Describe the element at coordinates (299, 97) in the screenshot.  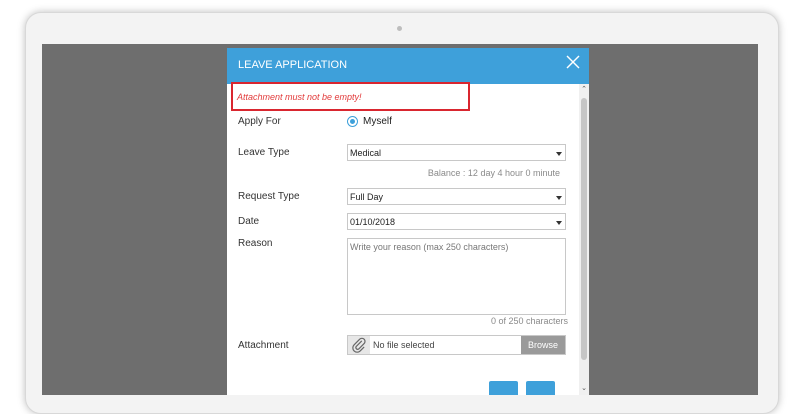
I see `error-message: Attachment must not be empty!` at that location.